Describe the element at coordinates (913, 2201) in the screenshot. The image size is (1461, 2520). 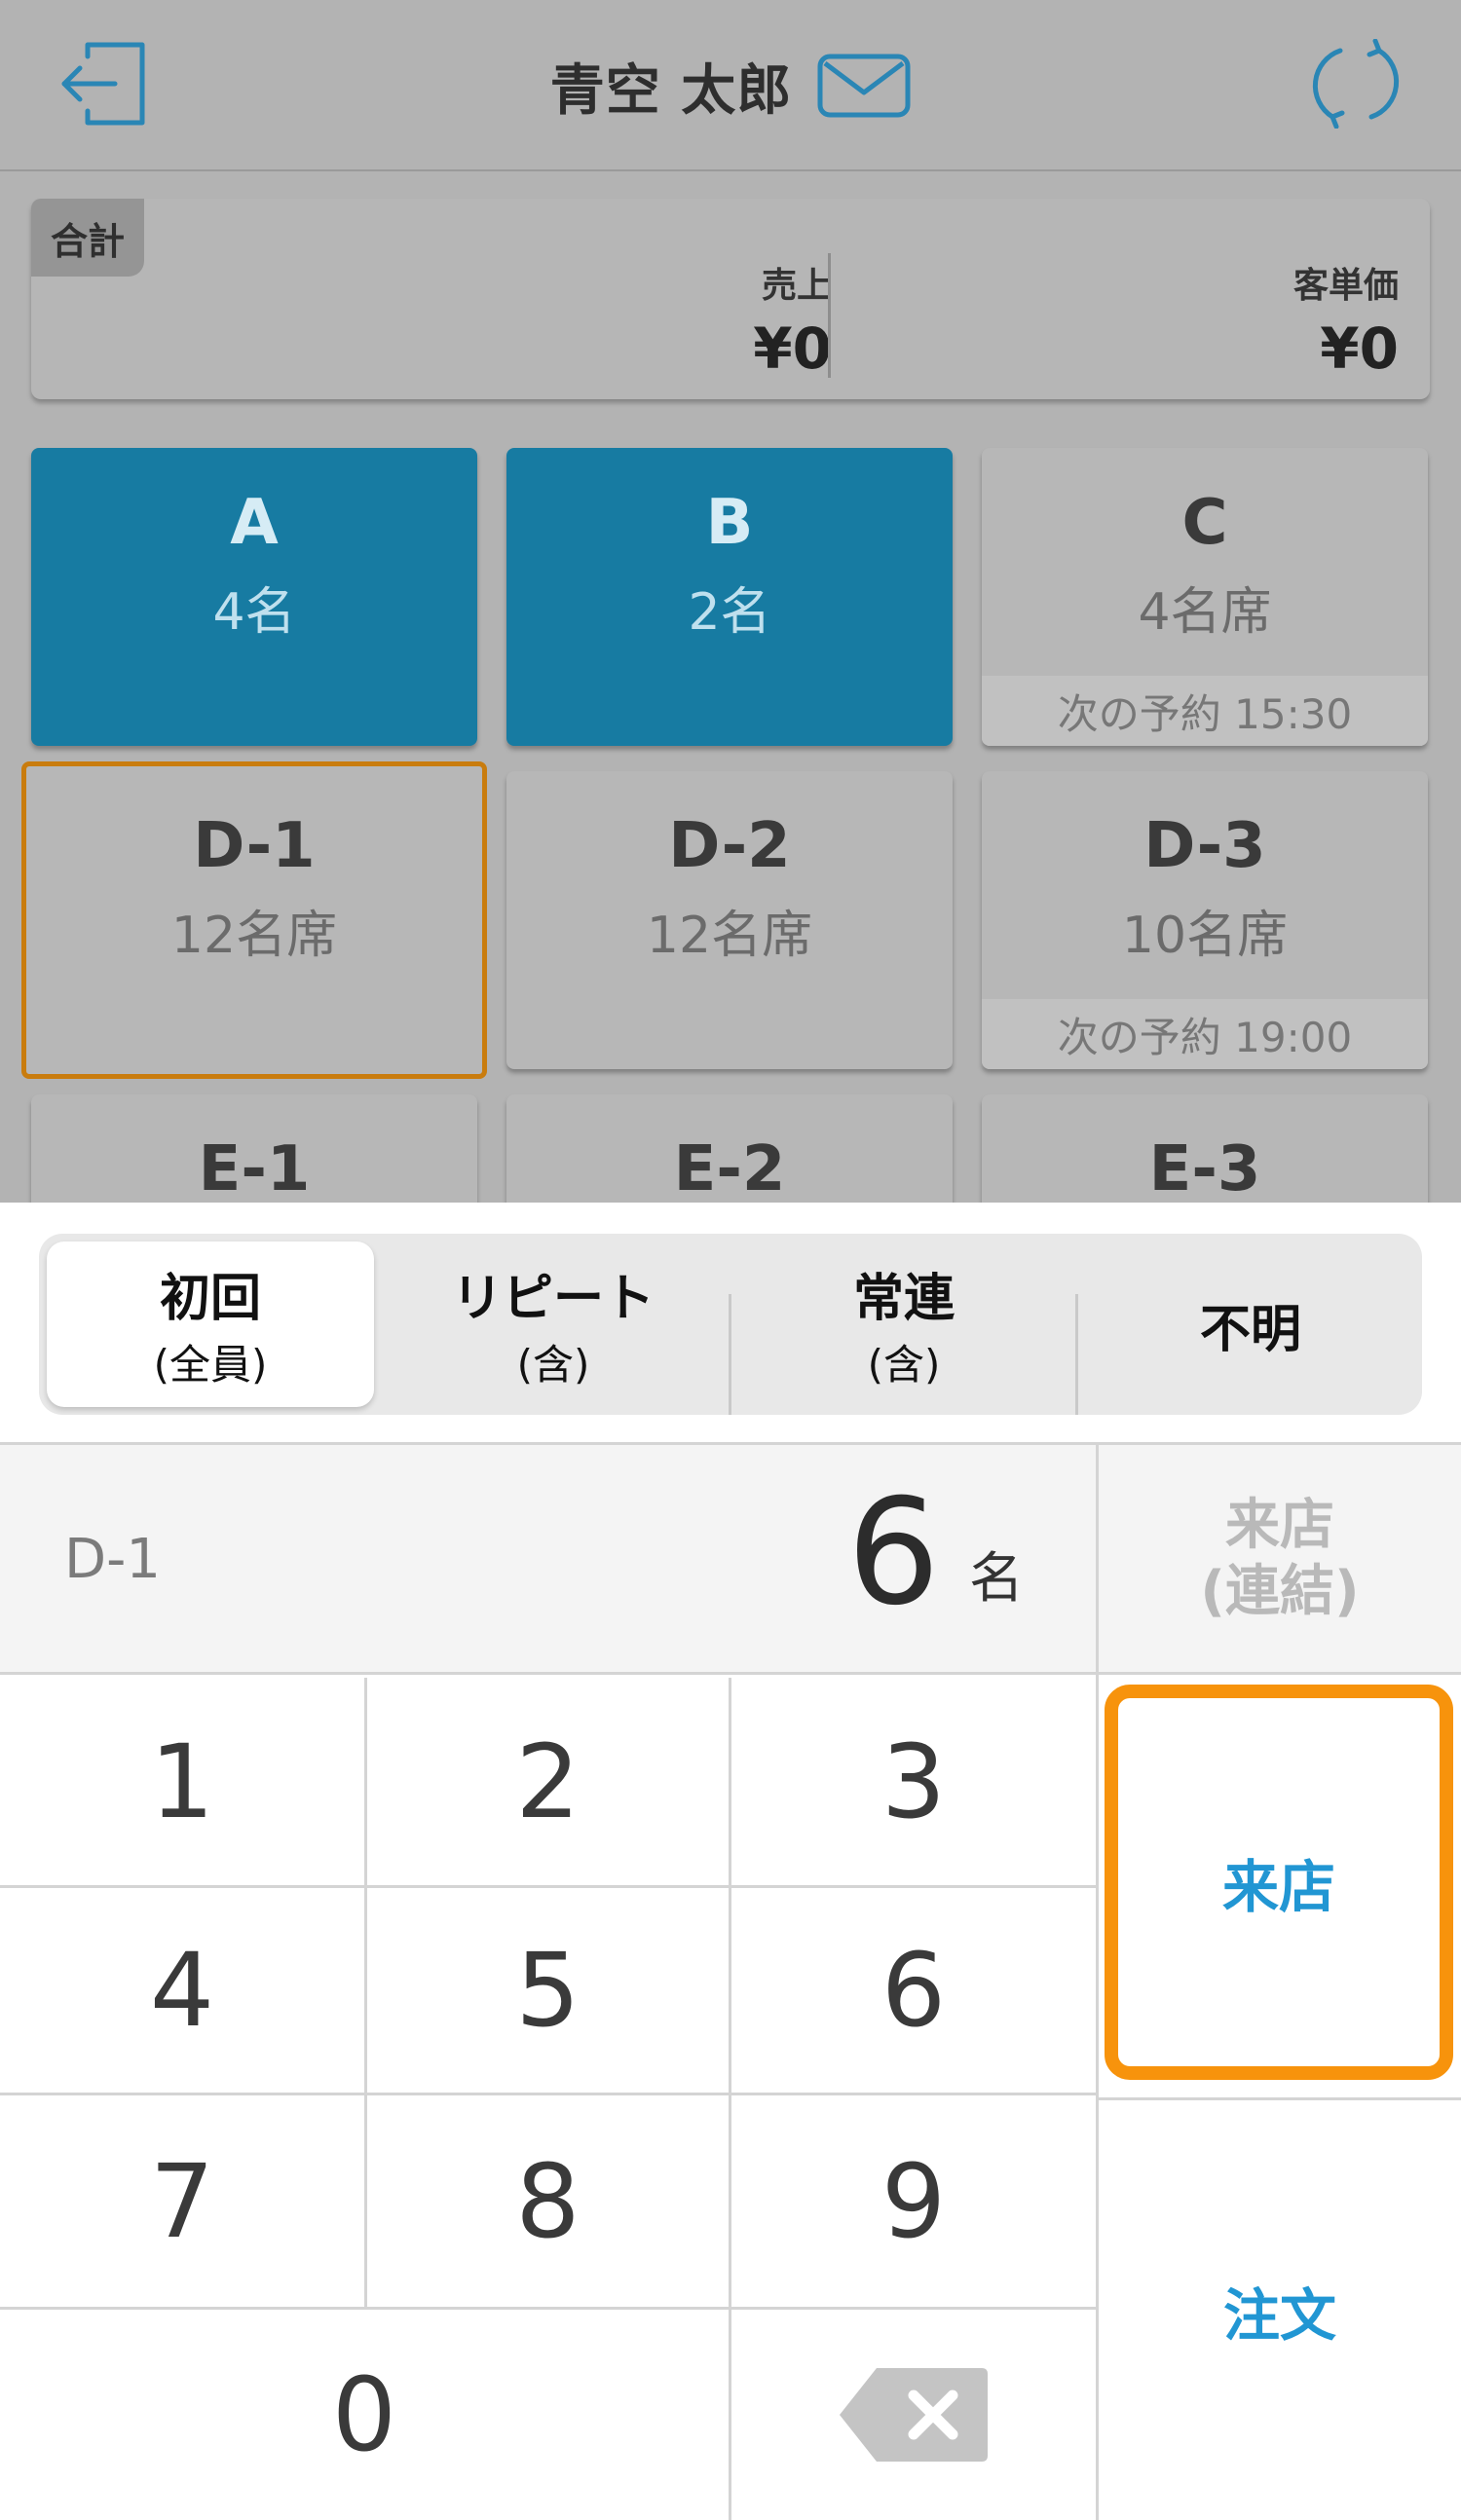
I see `key-9: 9` at that location.